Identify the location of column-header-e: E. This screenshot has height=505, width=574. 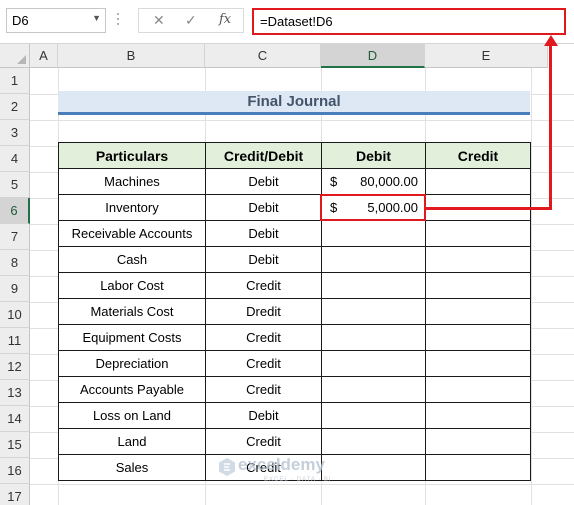
(486, 56).